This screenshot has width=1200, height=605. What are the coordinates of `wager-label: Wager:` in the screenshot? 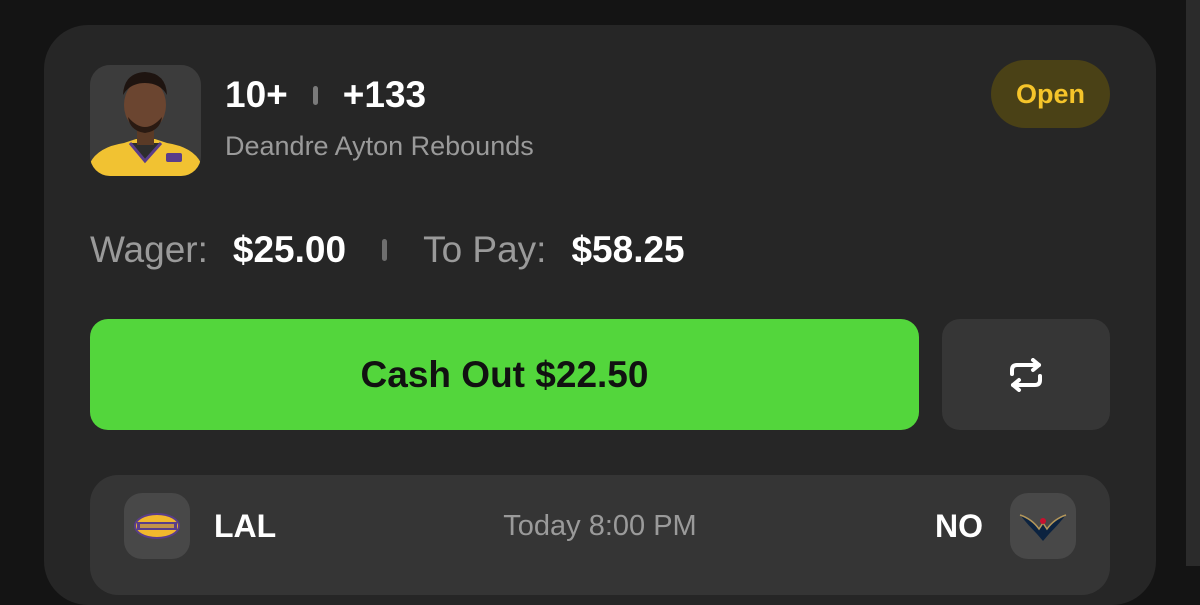 It's located at (149, 249).